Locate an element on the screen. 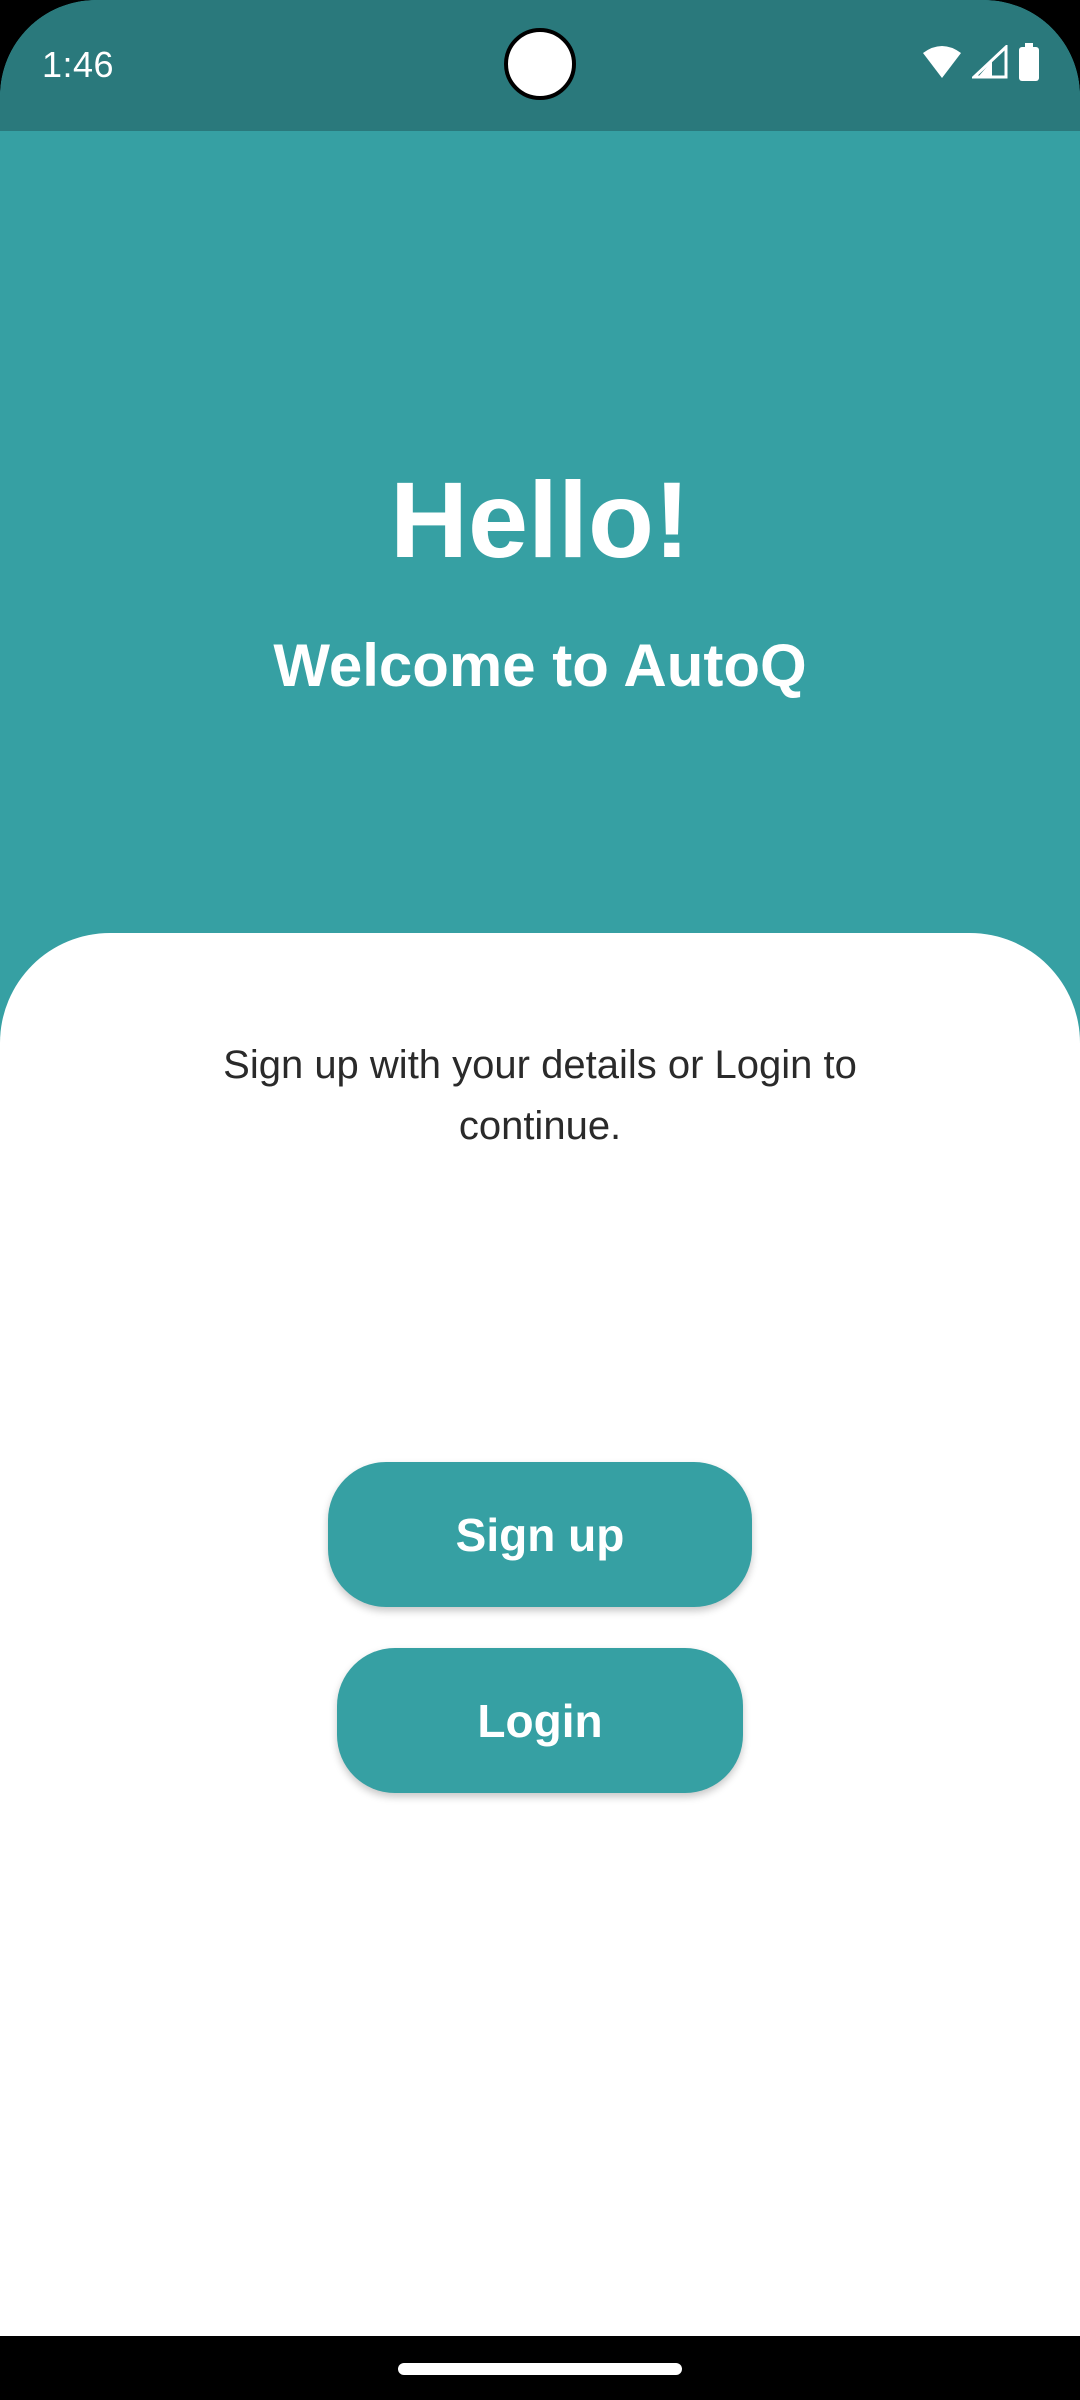 The height and width of the screenshot is (2400, 1080). status-icons is located at coordinates (981, 64).